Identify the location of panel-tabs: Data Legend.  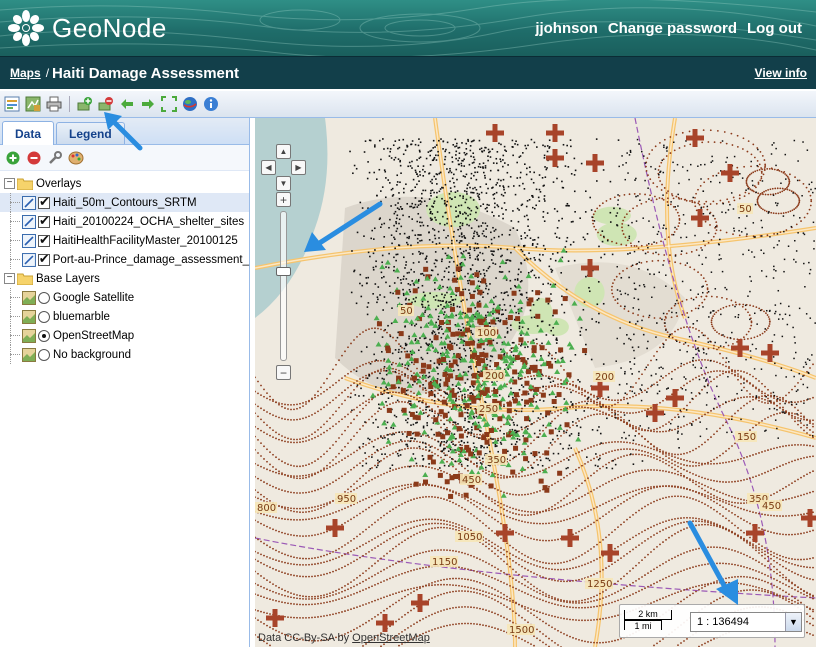
(124, 131).